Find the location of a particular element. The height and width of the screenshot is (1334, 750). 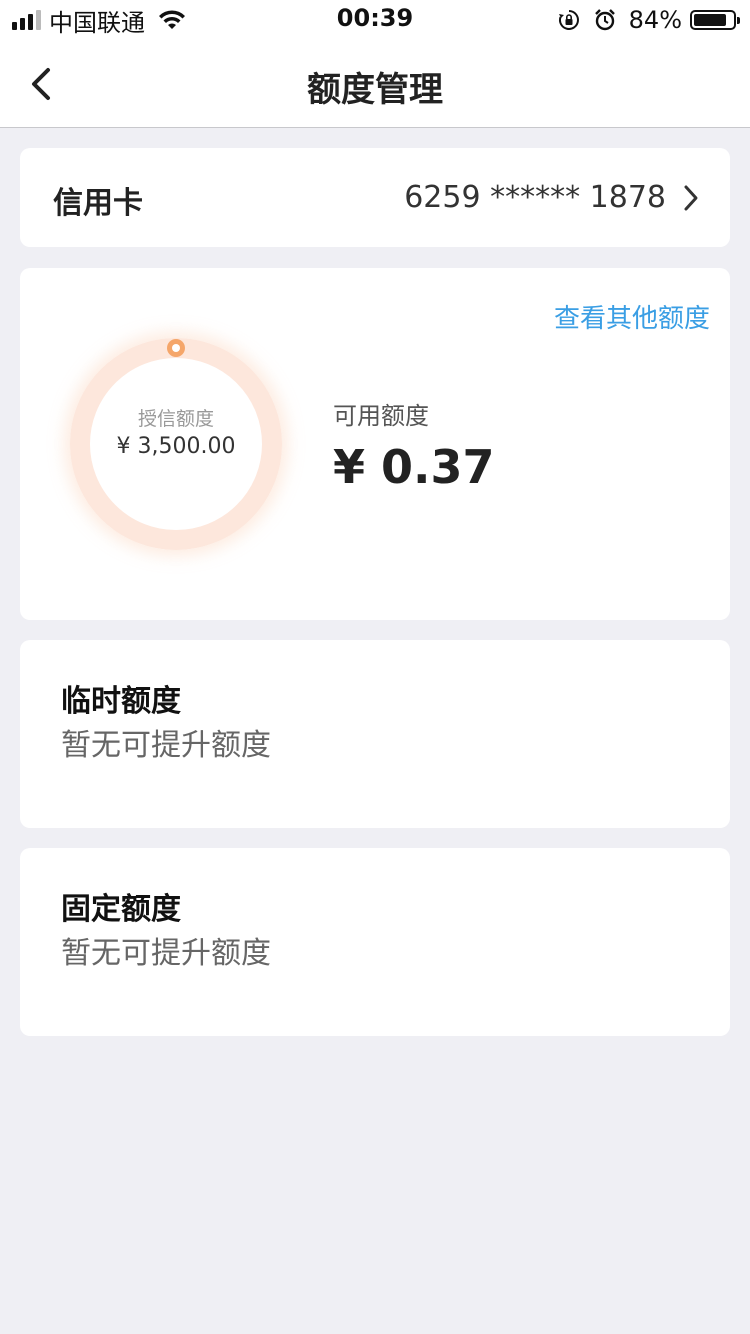

status-bar: 中国联通 00:39 84% is located at coordinates (375, 20).